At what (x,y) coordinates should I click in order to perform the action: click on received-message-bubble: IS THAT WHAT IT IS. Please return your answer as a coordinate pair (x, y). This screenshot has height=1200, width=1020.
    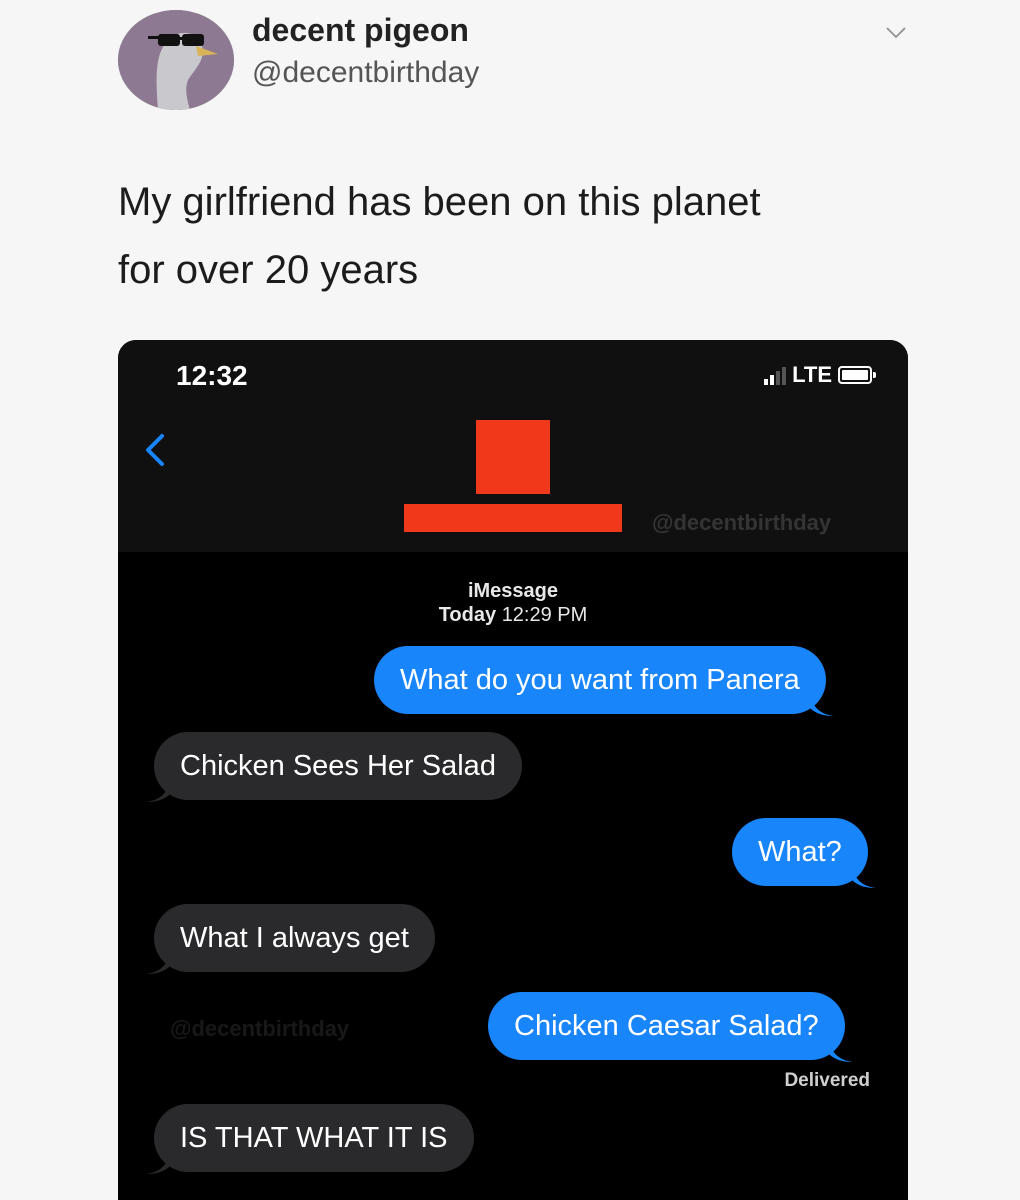
    Looking at the image, I should click on (310, 1139).